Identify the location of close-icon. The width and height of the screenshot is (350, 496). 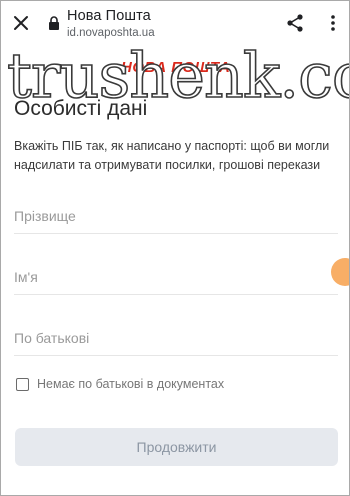
(21, 23).